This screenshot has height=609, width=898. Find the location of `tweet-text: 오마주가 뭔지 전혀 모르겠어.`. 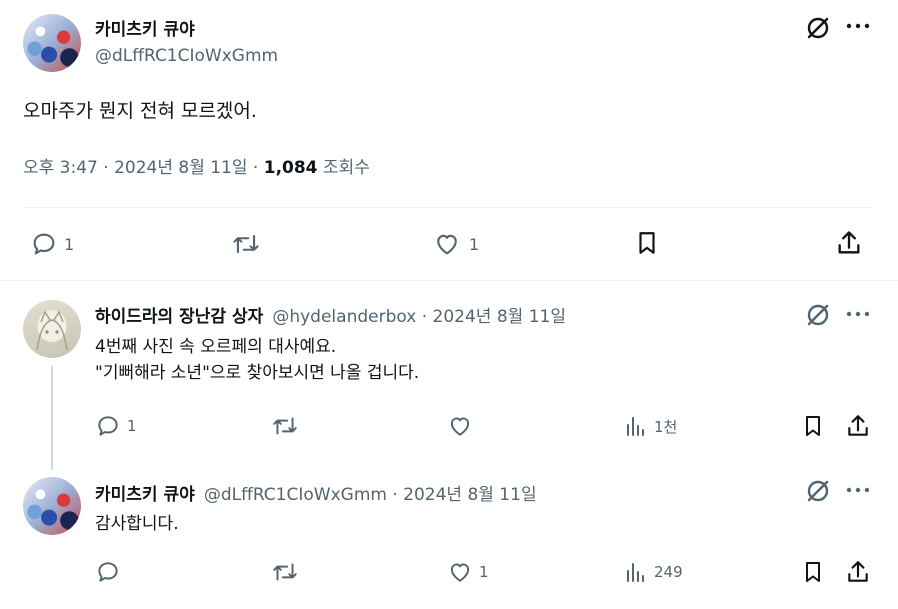

tweet-text: 오마주가 뭔지 전혀 모르겠어. is located at coordinates (140, 111).